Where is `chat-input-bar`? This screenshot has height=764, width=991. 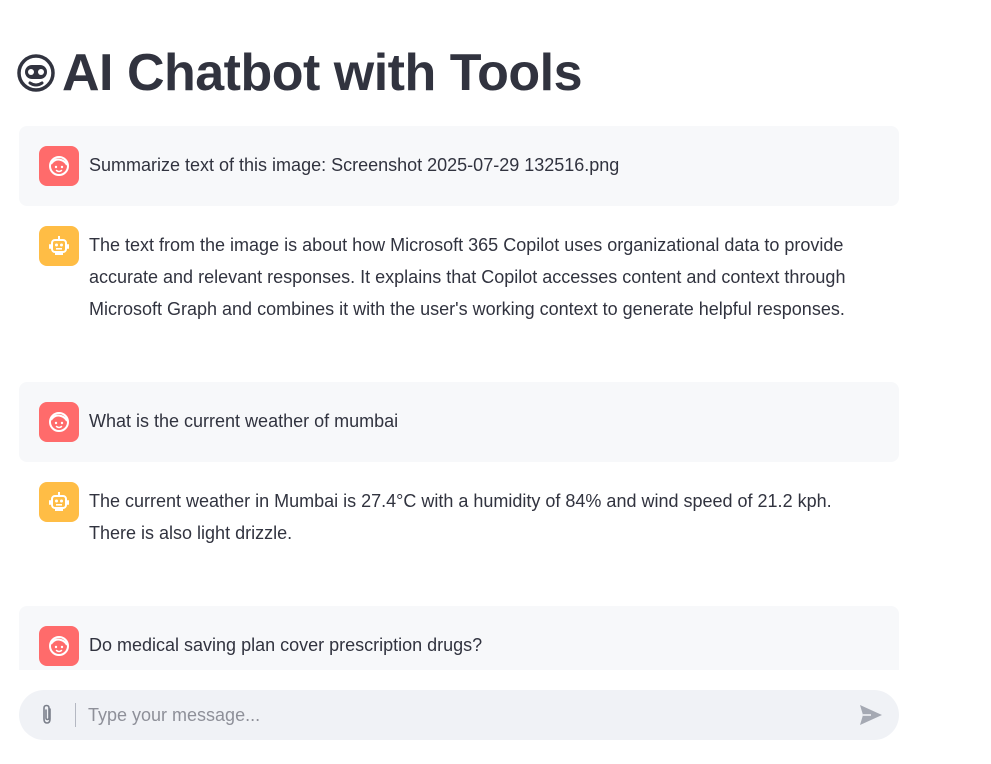 chat-input-bar is located at coordinates (459, 715).